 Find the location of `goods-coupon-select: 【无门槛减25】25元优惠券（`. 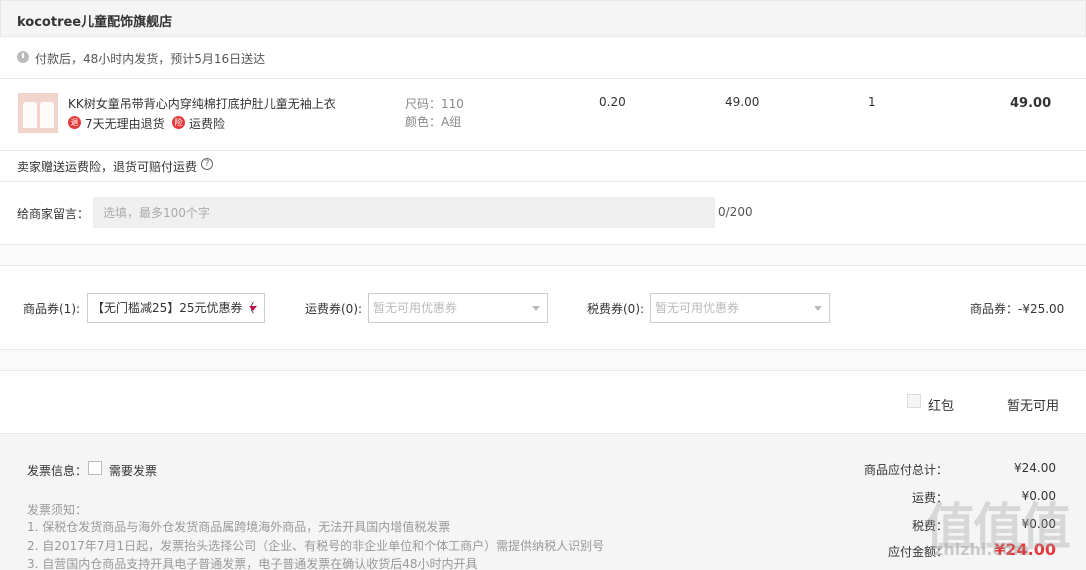

goods-coupon-select: 【无门槛减25】25元优惠券（ is located at coordinates (176, 308).